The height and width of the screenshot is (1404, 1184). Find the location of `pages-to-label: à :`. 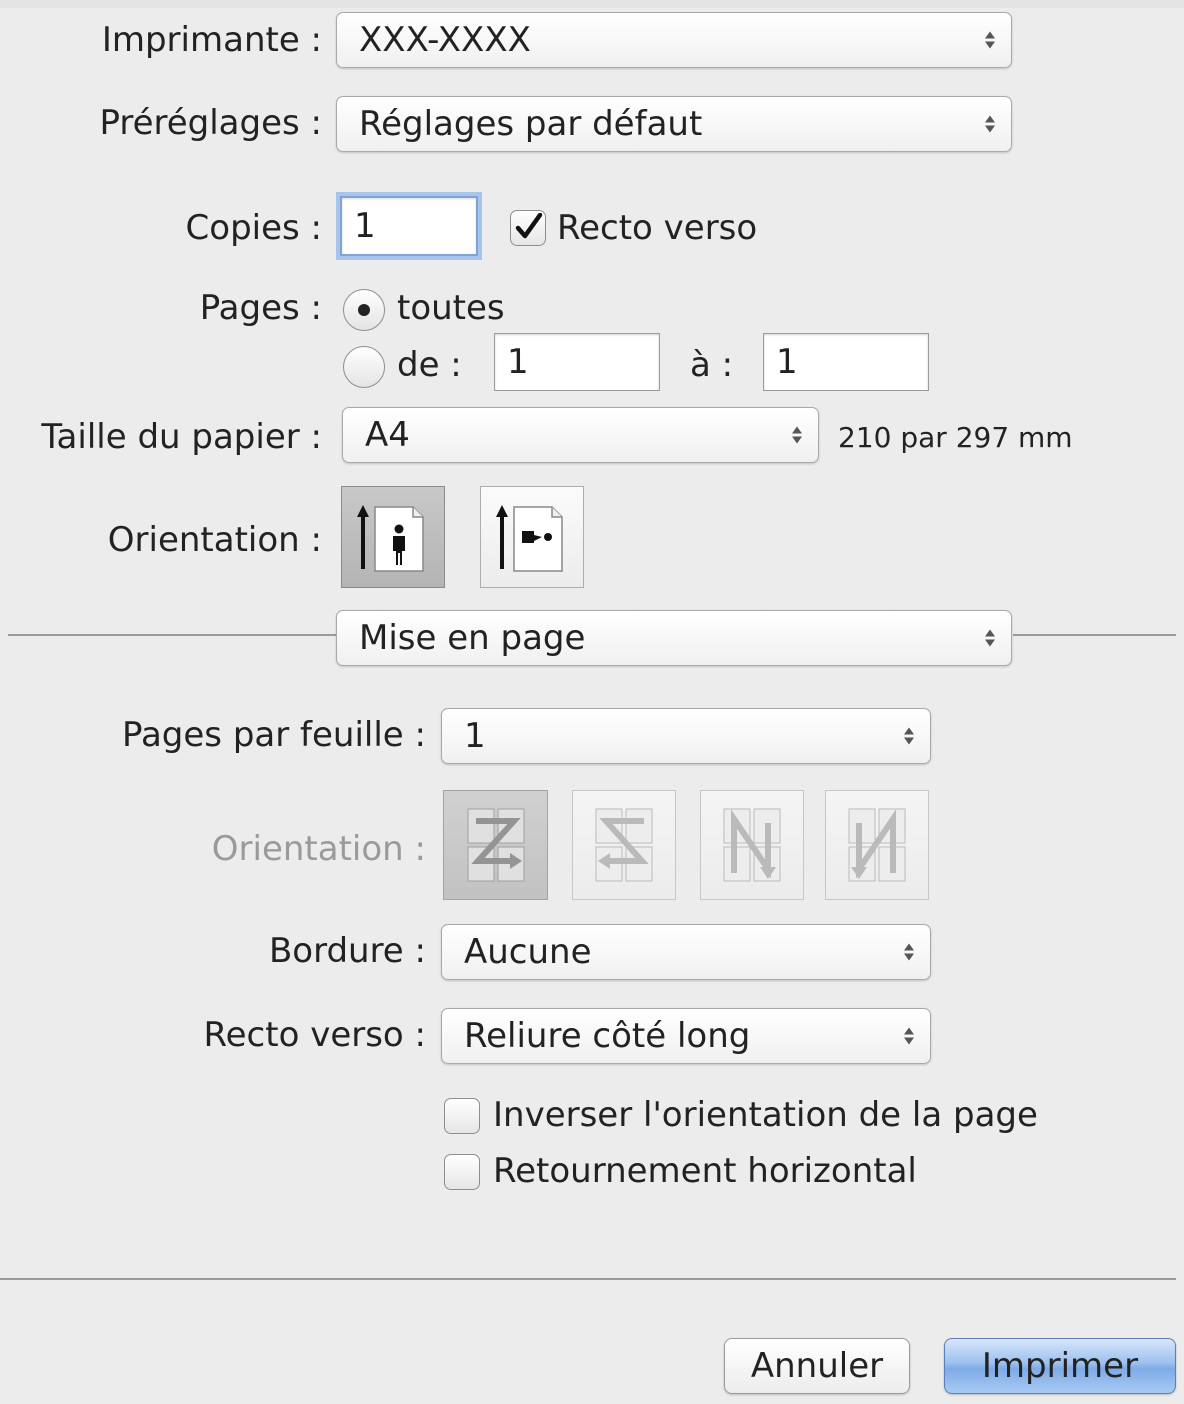

pages-to-label: à : is located at coordinates (712, 365).